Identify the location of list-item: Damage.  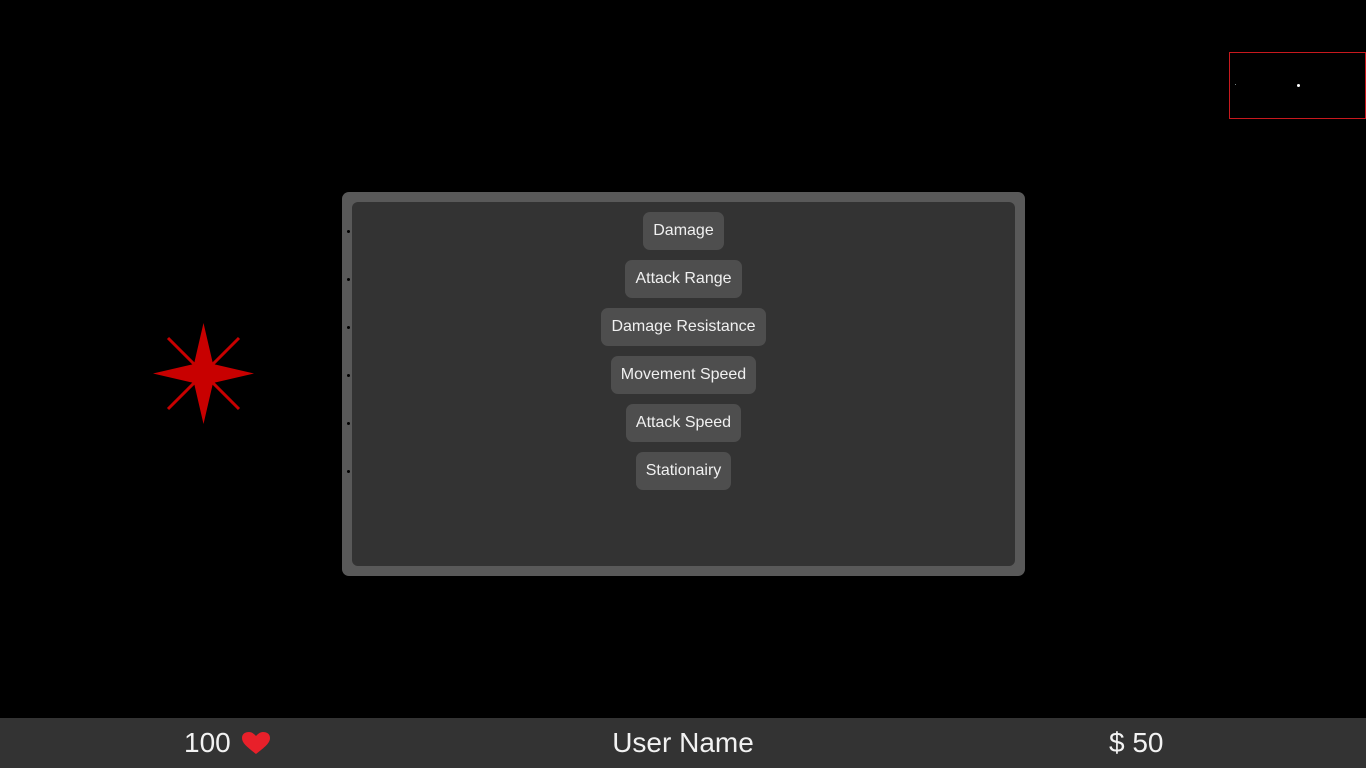
(681, 236).